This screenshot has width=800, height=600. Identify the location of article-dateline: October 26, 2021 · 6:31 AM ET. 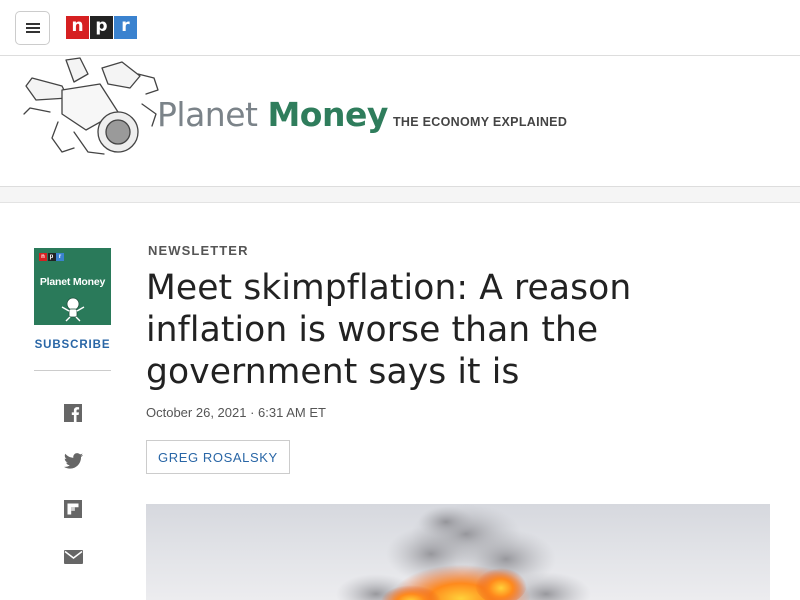
(236, 412).